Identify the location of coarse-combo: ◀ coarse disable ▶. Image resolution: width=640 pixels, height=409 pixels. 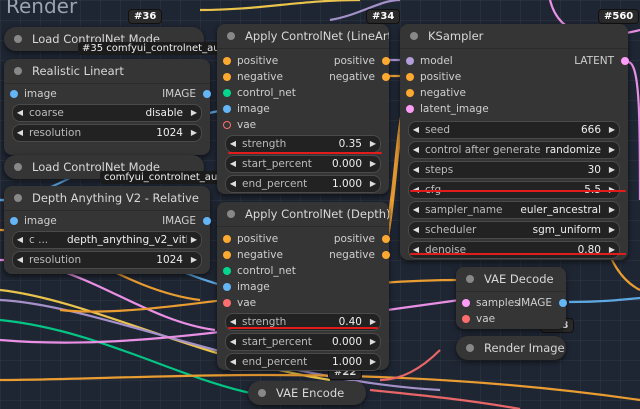
(107, 113).